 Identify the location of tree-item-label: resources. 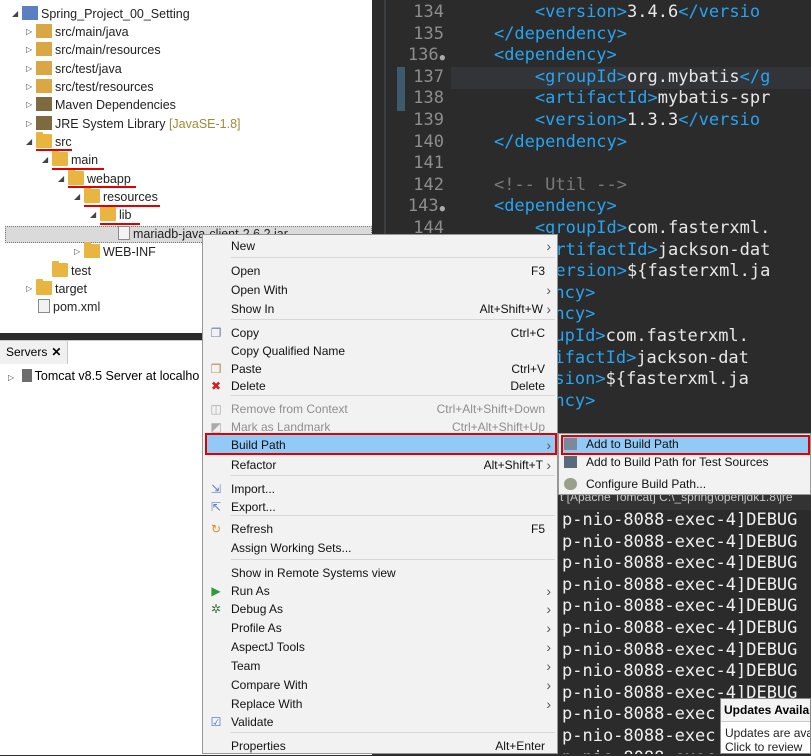
(130, 197).